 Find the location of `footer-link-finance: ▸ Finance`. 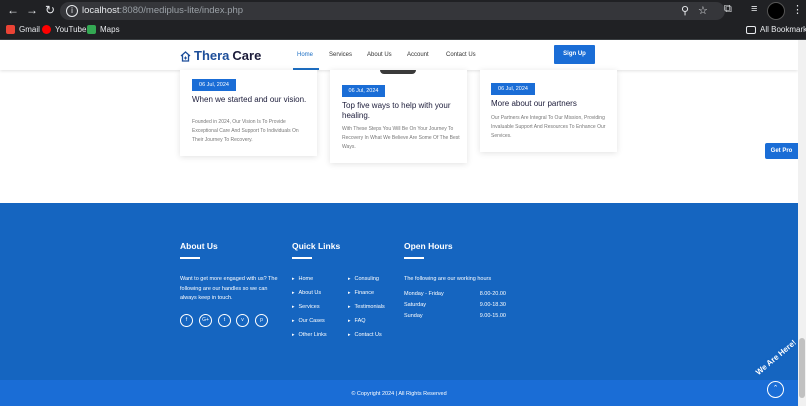

footer-link-finance: ▸ Finance is located at coordinates (361, 293).